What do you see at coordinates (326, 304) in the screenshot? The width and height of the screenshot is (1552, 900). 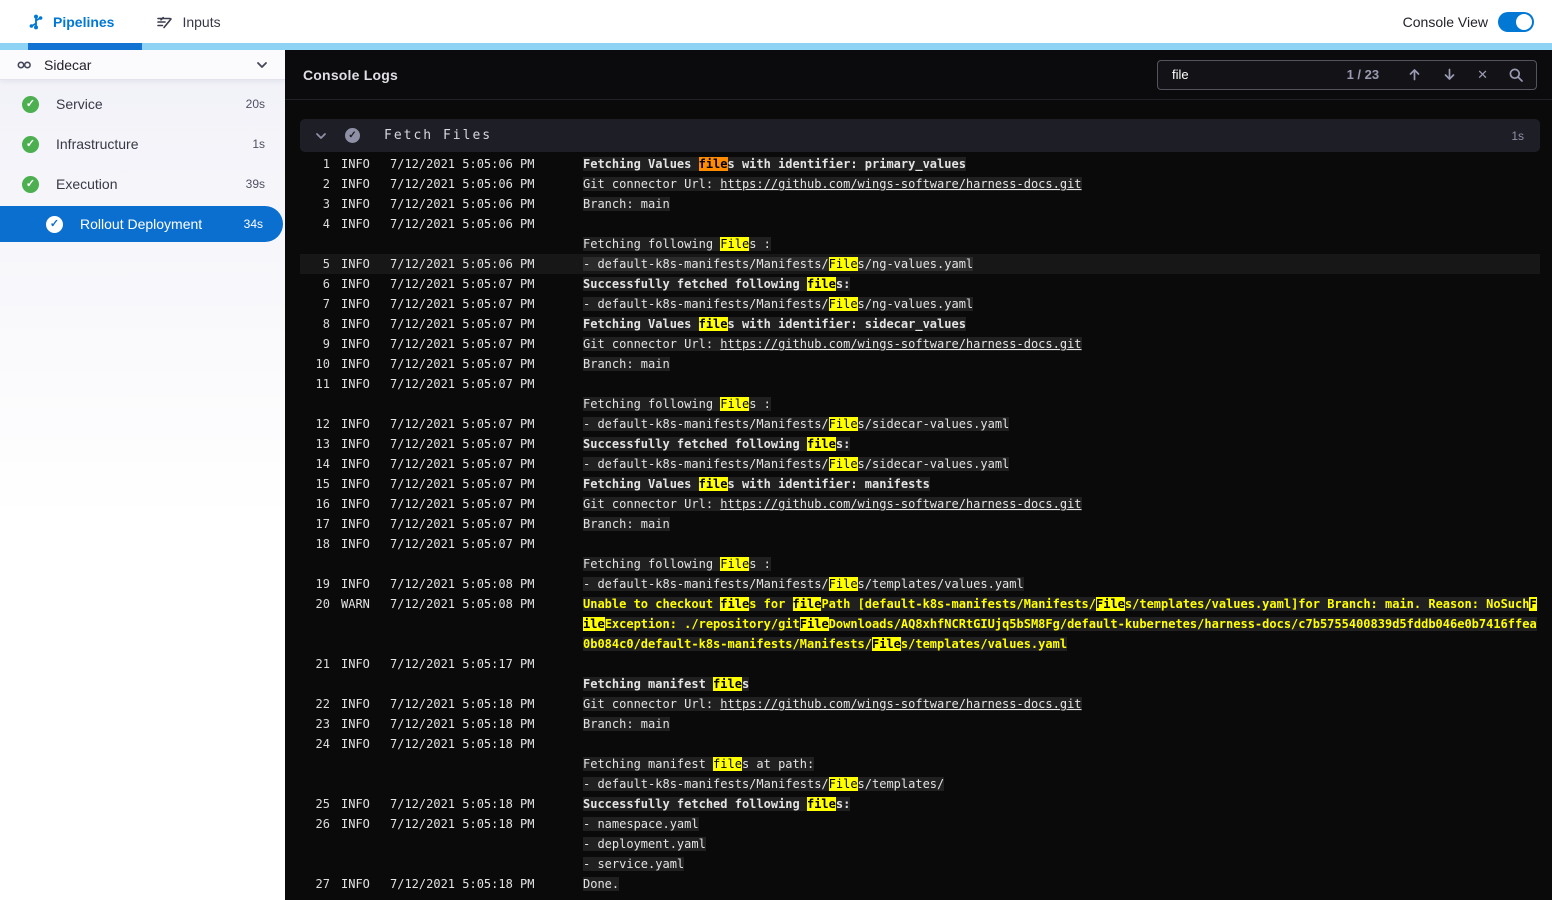 I see `line-number: 7` at bounding box center [326, 304].